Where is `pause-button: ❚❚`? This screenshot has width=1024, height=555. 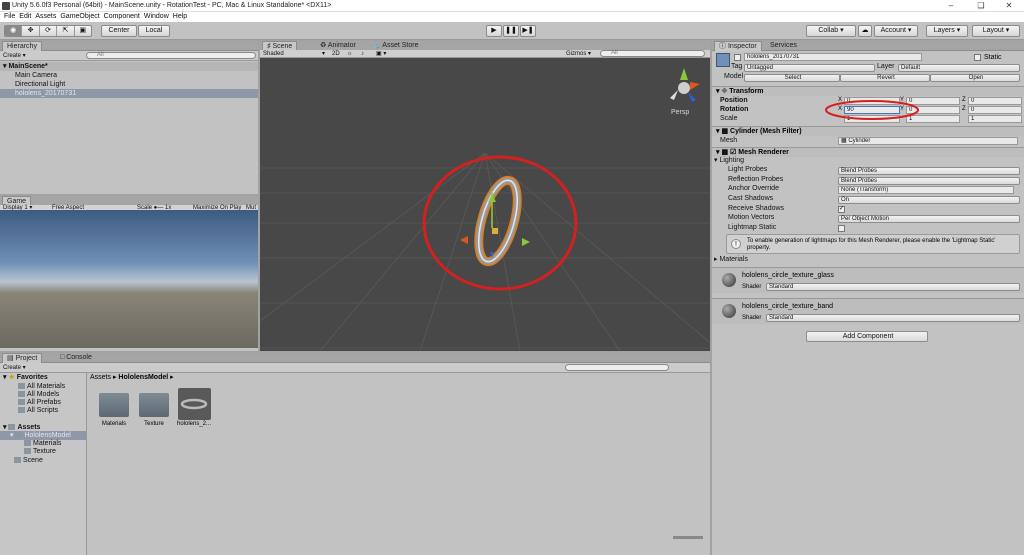 pause-button: ❚❚ is located at coordinates (511, 31).